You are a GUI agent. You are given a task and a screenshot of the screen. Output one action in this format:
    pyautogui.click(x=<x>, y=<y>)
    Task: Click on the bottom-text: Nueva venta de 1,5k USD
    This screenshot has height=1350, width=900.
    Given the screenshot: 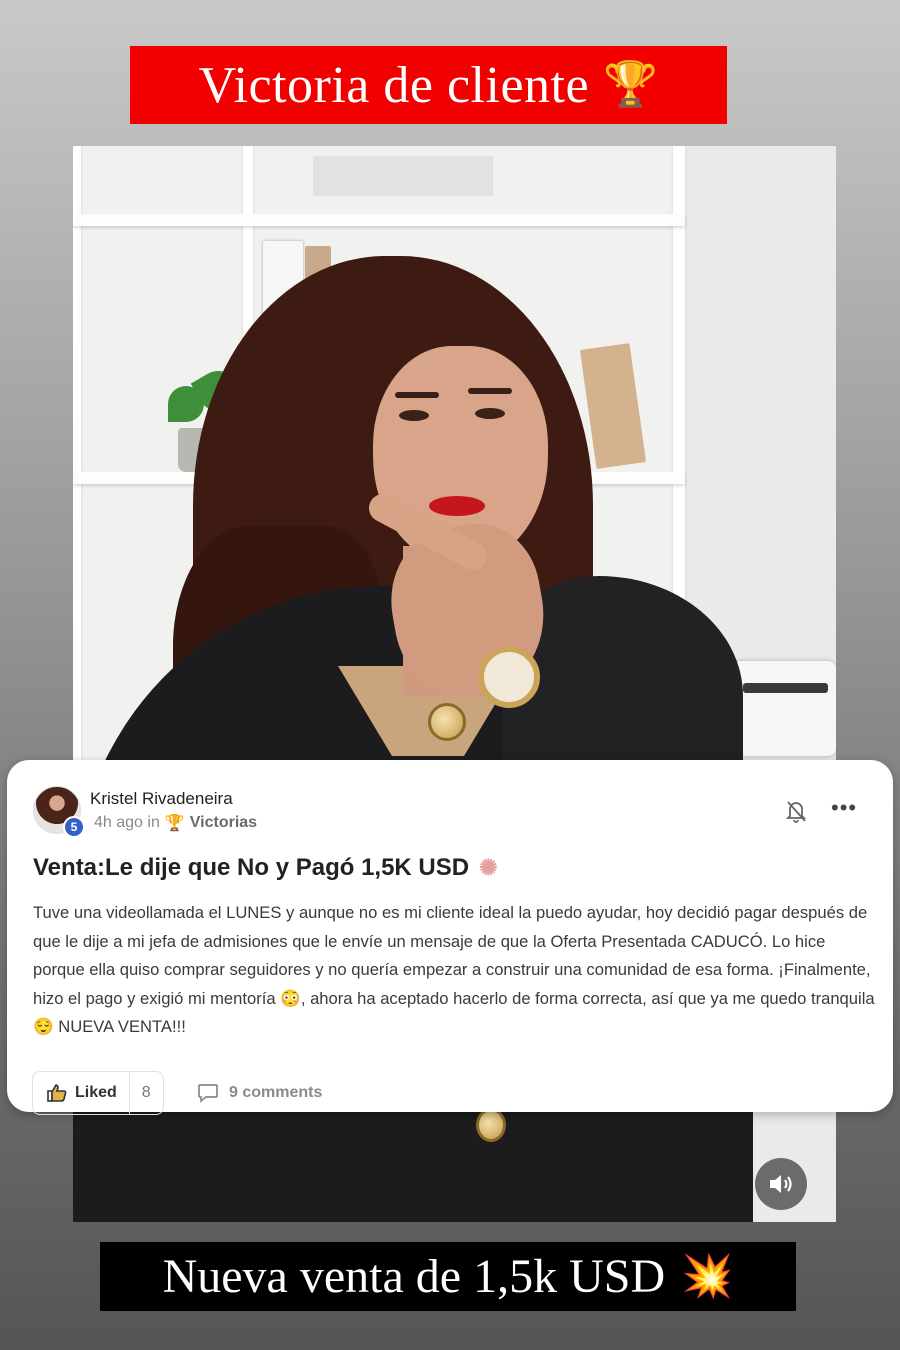 What is the action you would take?
    pyautogui.click(x=414, y=1276)
    